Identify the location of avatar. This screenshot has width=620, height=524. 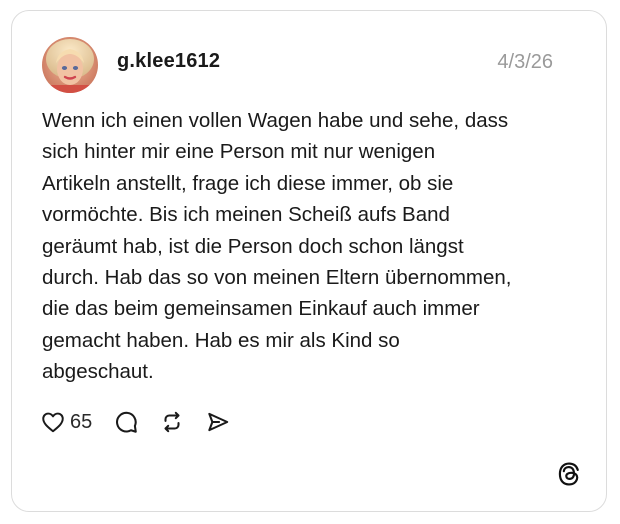
(70, 65).